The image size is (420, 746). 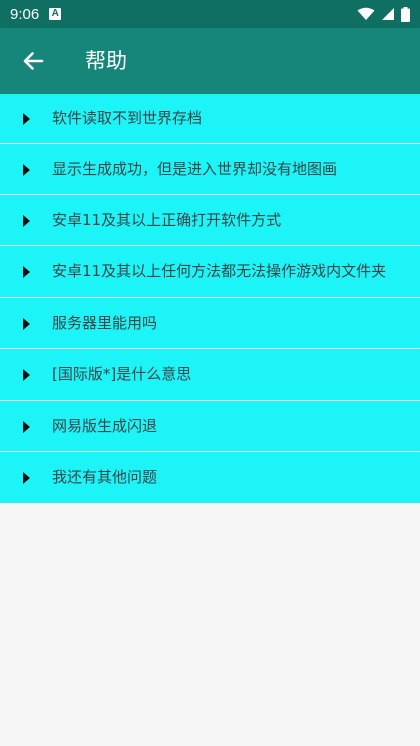 I want to click on status-bar: 9:06 A, so click(x=210, y=14).